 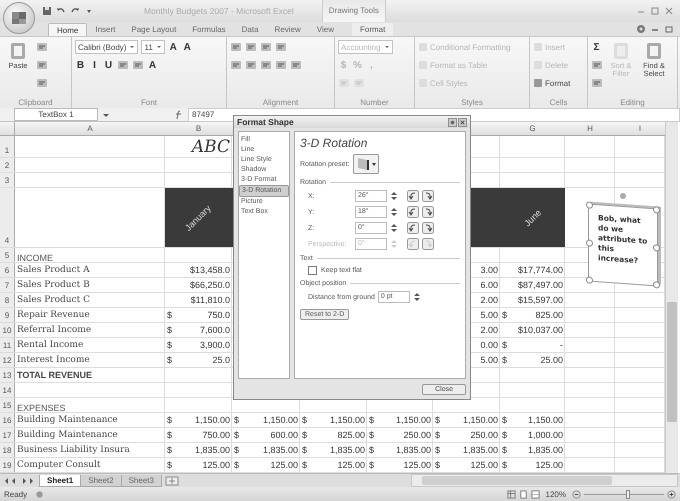 What do you see at coordinates (153, 47) in the screenshot?
I see `dropdown-field: 11` at bounding box center [153, 47].